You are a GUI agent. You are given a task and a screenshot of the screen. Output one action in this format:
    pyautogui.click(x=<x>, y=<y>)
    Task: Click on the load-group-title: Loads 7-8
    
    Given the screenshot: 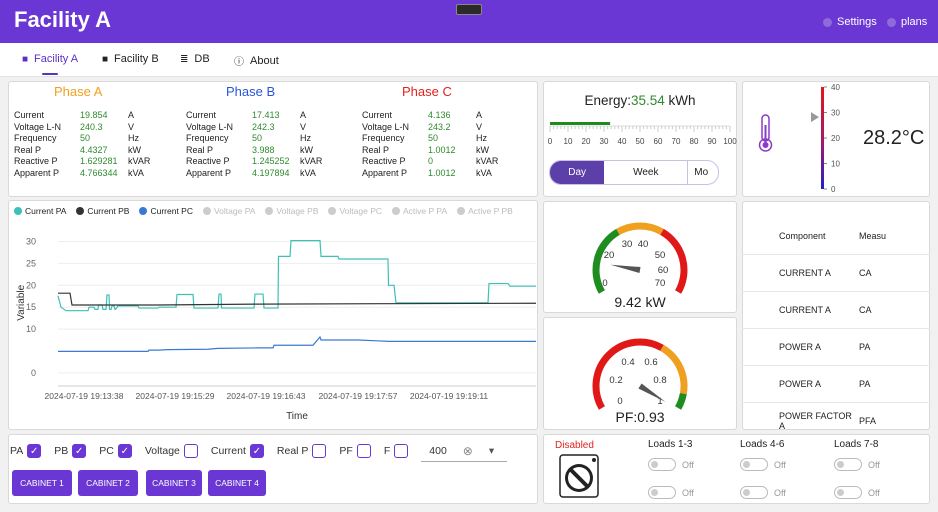 What is the action you would take?
    pyautogui.click(x=856, y=444)
    